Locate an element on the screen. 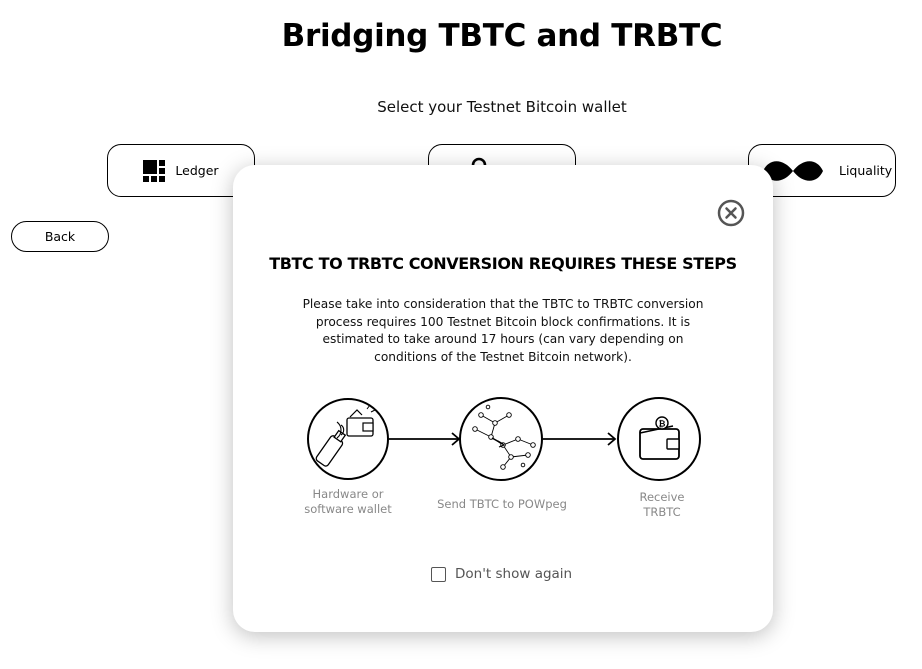  close-icon is located at coordinates (731, 213).